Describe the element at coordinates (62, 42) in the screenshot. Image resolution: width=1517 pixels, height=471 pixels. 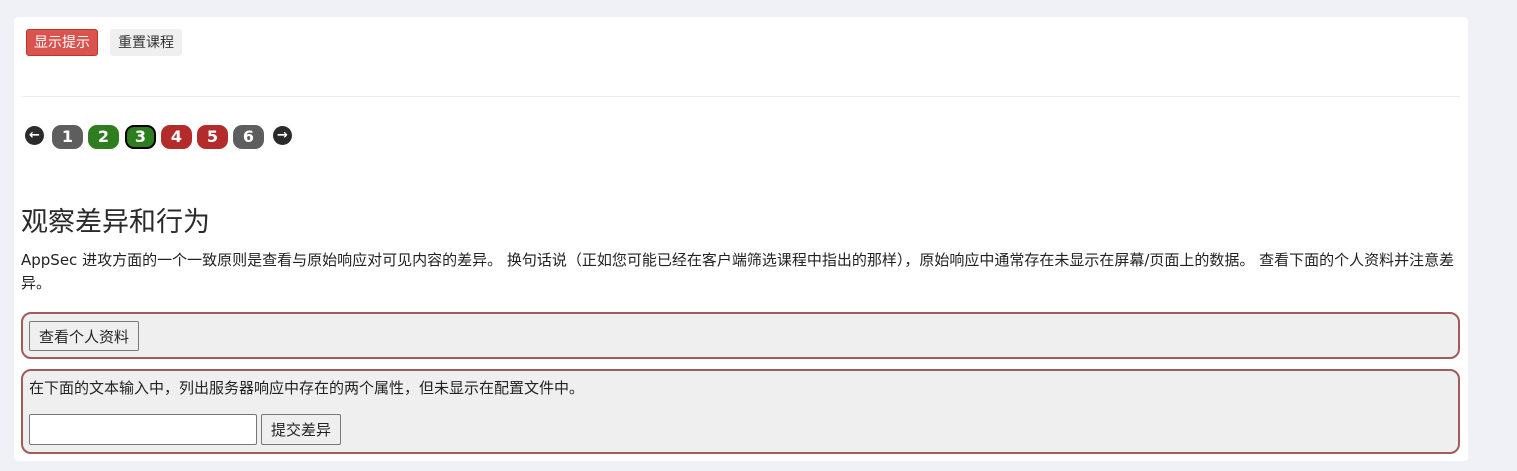
I see `show-hints-button: 显示提示` at that location.